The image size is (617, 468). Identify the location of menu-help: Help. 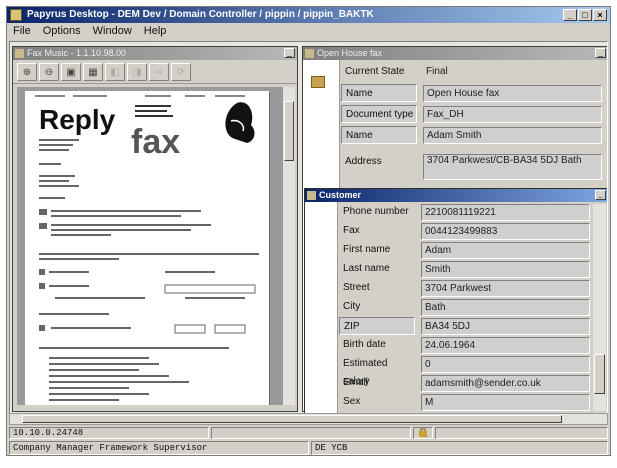
(155, 31).